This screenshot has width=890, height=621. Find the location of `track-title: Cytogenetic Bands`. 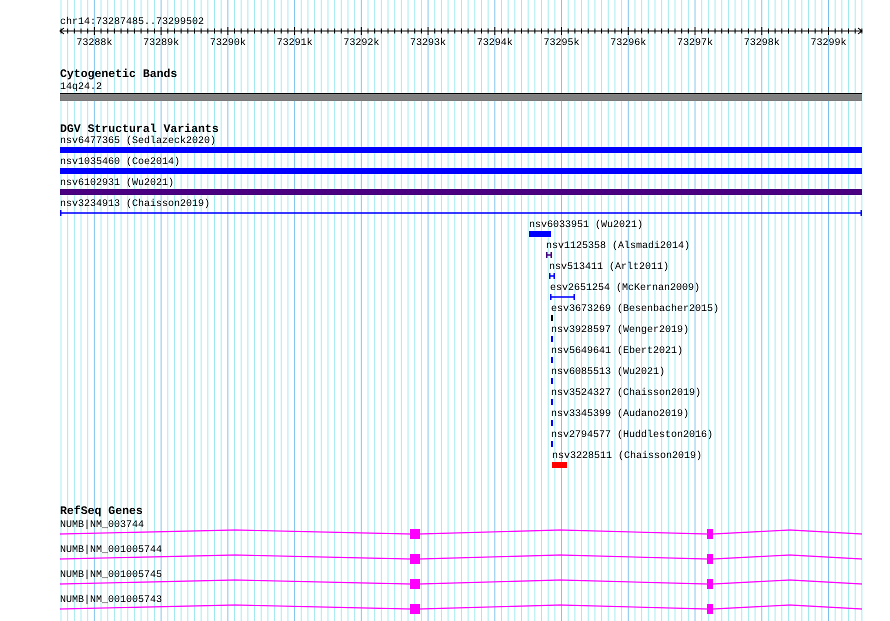

track-title: Cytogenetic Bands is located at coordinates (119, 74).